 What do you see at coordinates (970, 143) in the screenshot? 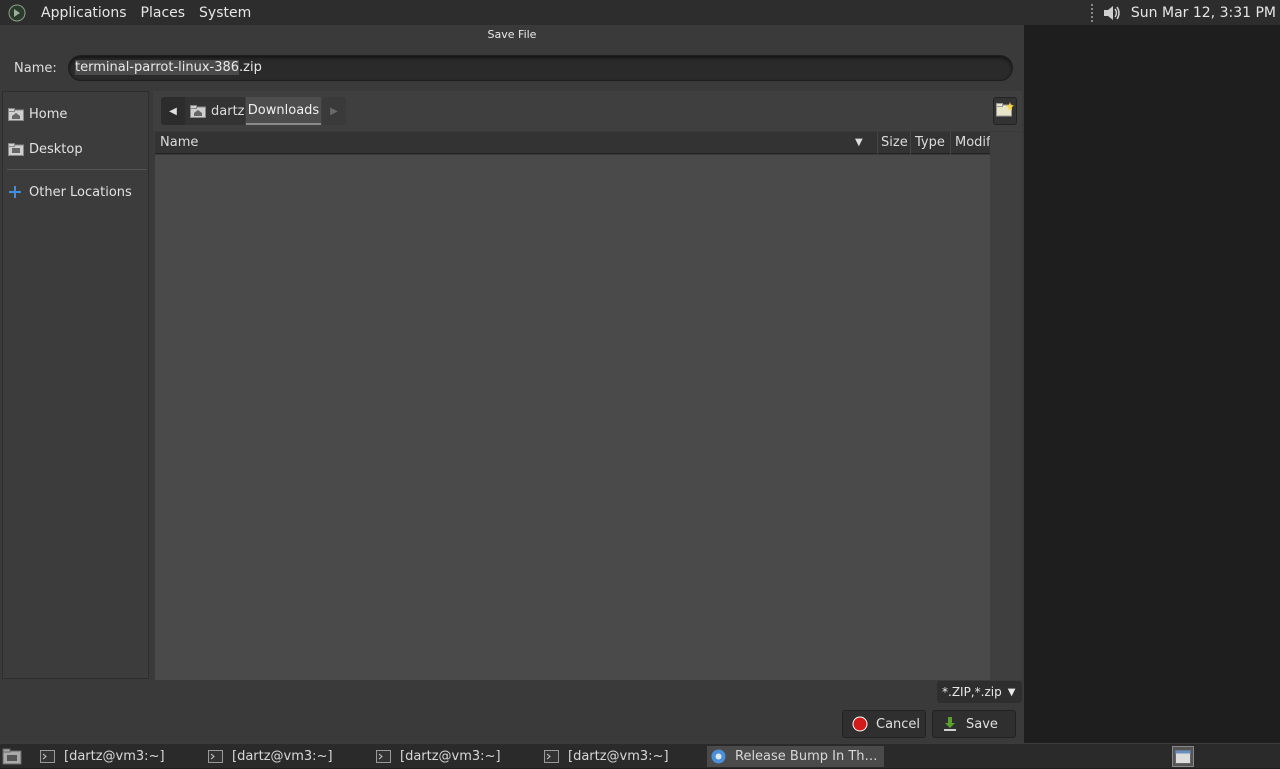
I see `column-modified-header: Modif` at bounding box center [970, 143].